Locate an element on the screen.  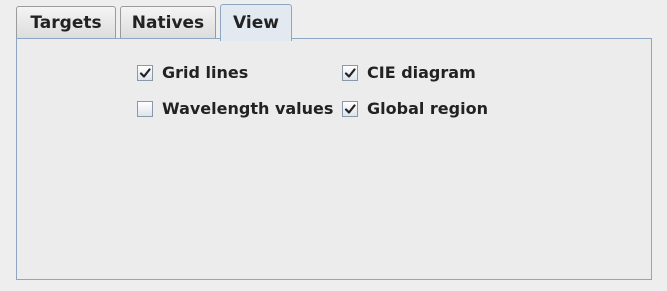
grid-lines-label: Grid lines is located at coordinates (205, 72).